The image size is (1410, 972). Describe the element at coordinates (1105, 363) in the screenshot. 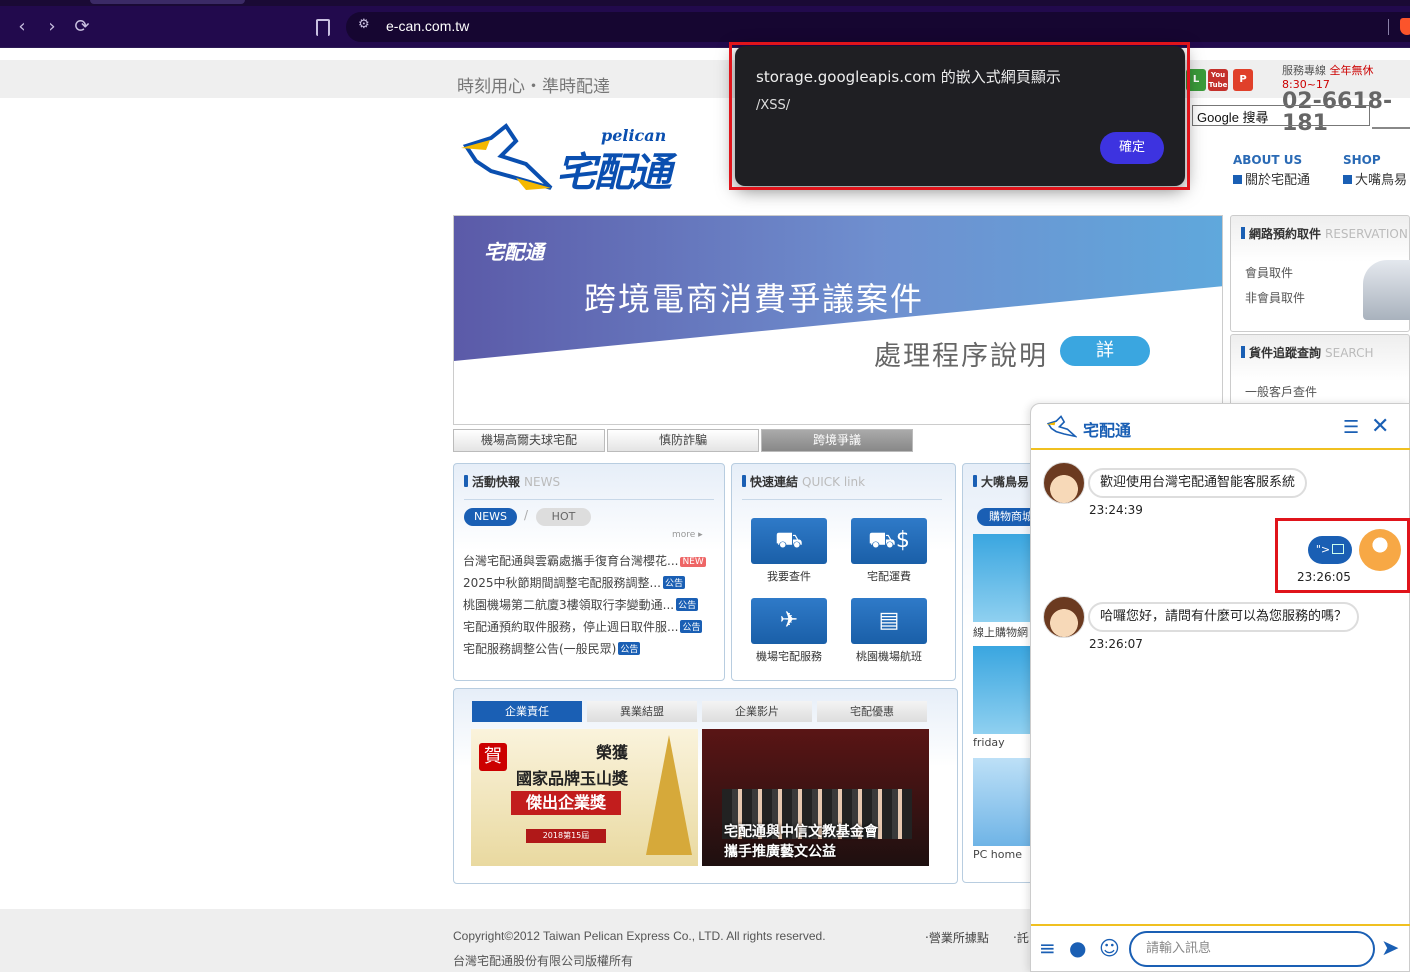

I see `banner-details-button: 詳情` at that location.